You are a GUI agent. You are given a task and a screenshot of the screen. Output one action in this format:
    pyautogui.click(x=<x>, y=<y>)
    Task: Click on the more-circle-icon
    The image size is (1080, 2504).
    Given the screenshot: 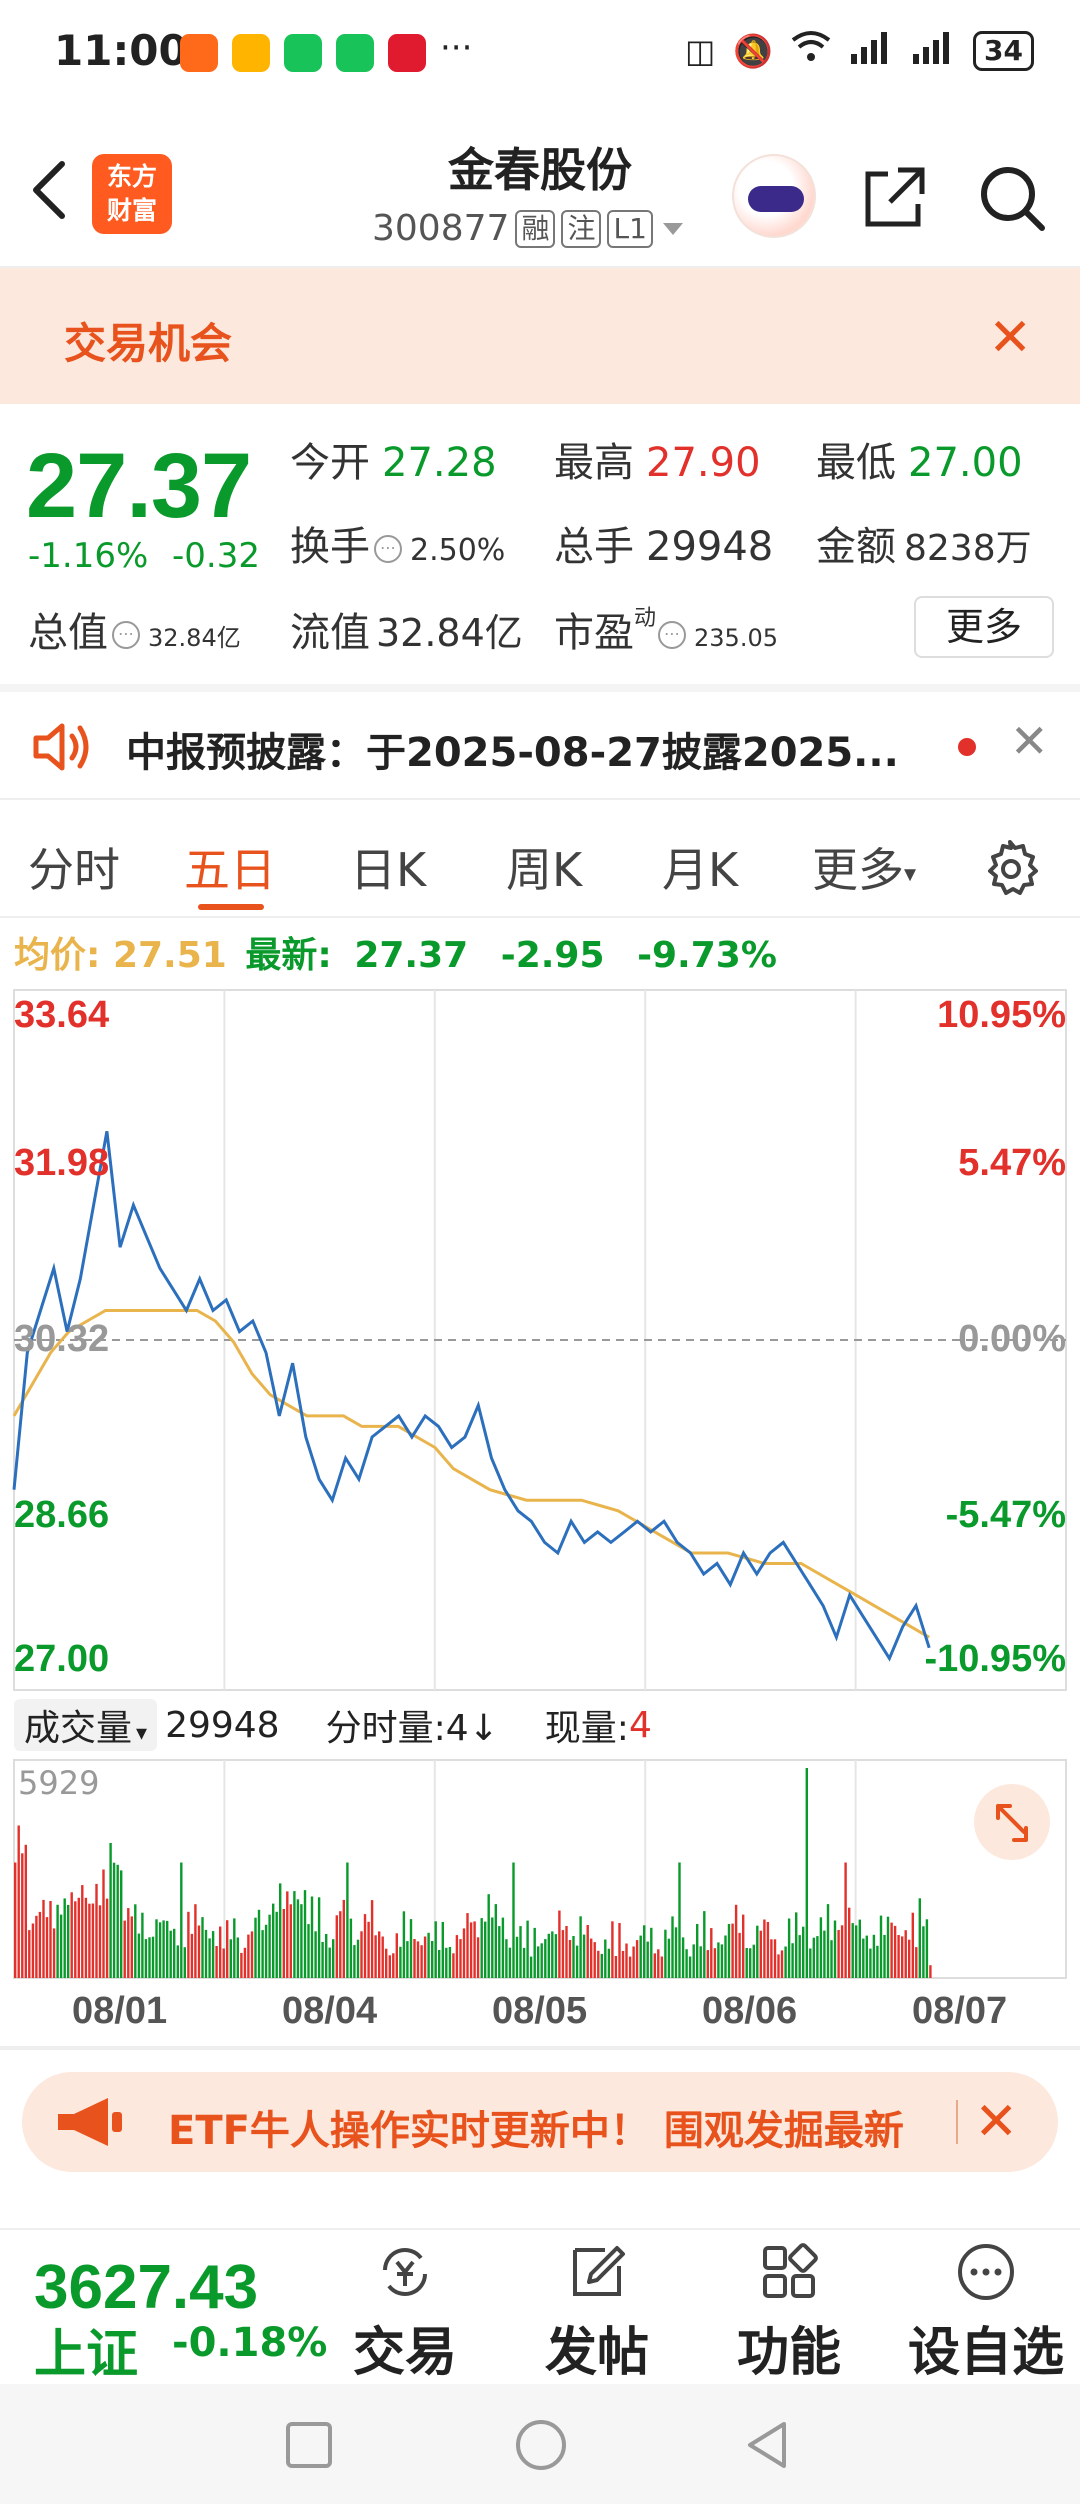 What is the action you would take?
    pyautogui.click(x=986, y=2272)
    